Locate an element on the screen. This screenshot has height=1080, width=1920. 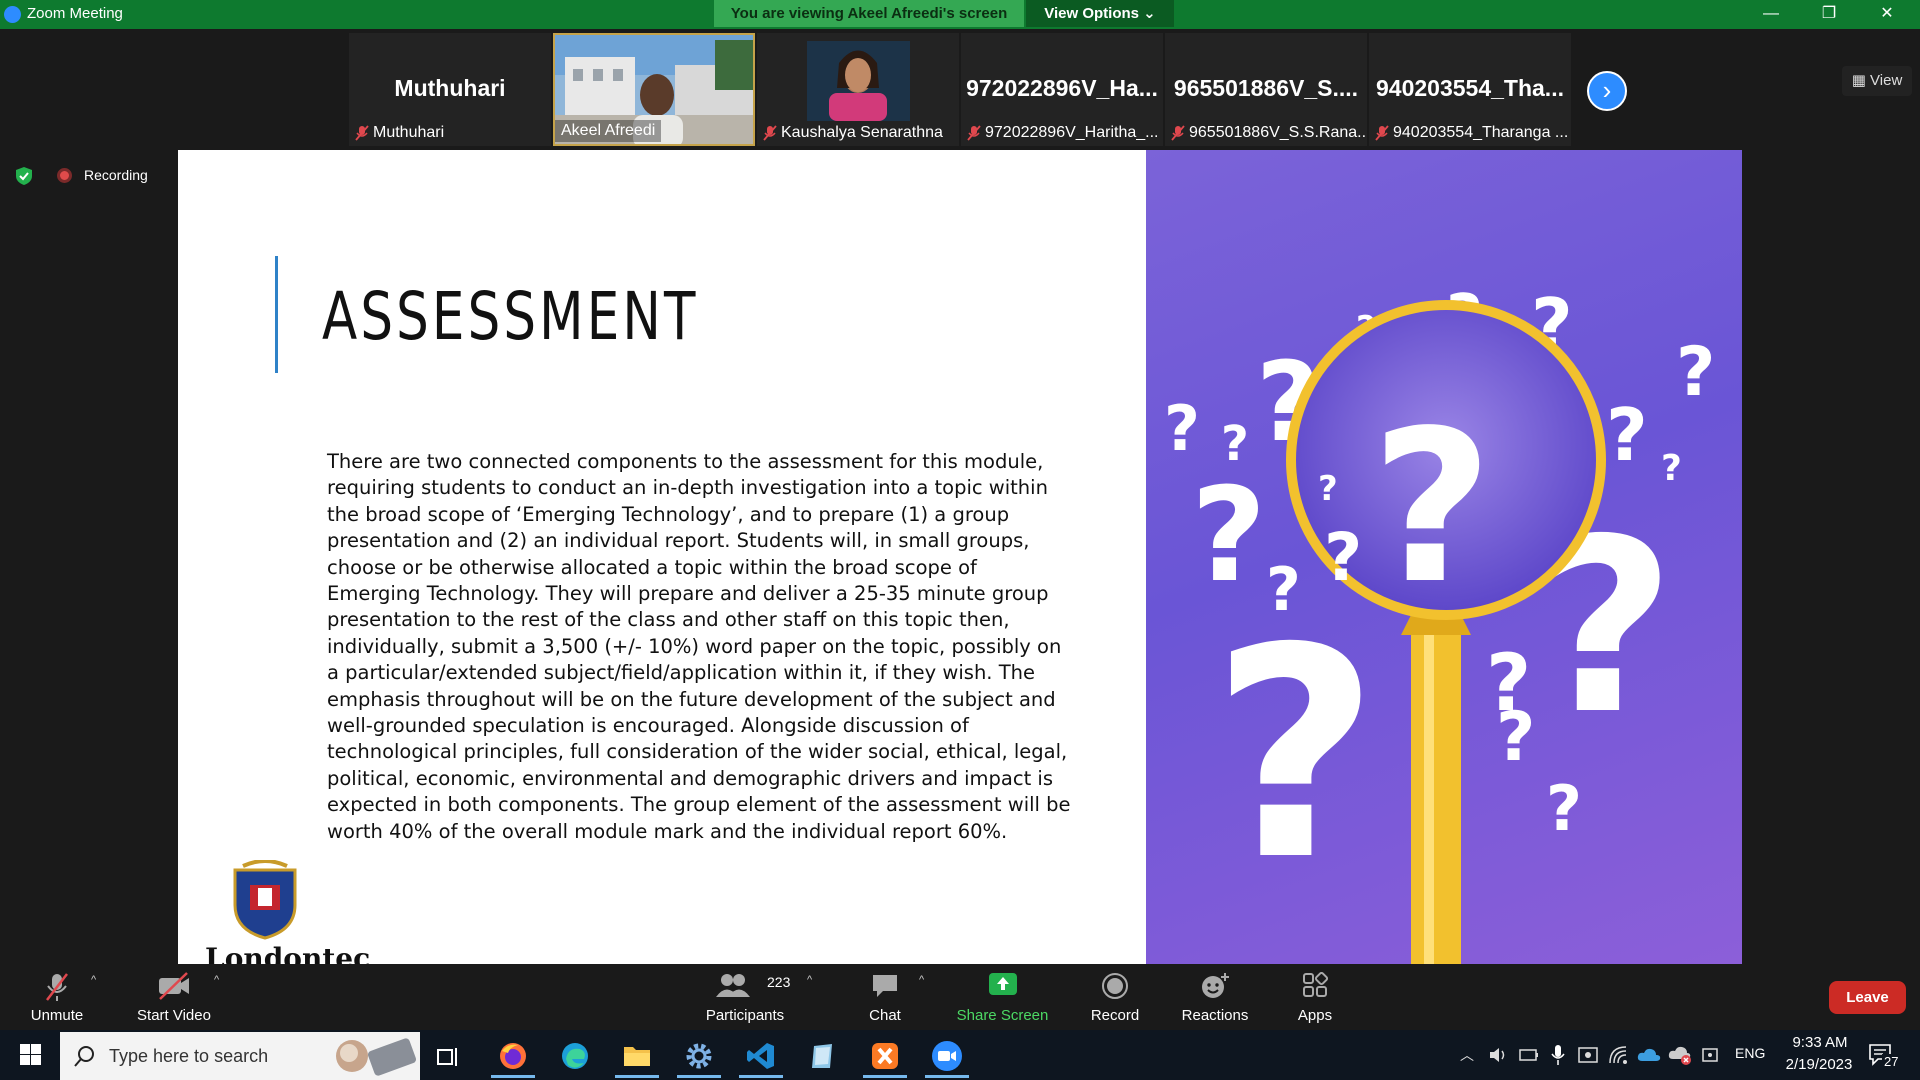
taskbar-clock-time: 9:33 AM is located at coordinates (1820, 1042).